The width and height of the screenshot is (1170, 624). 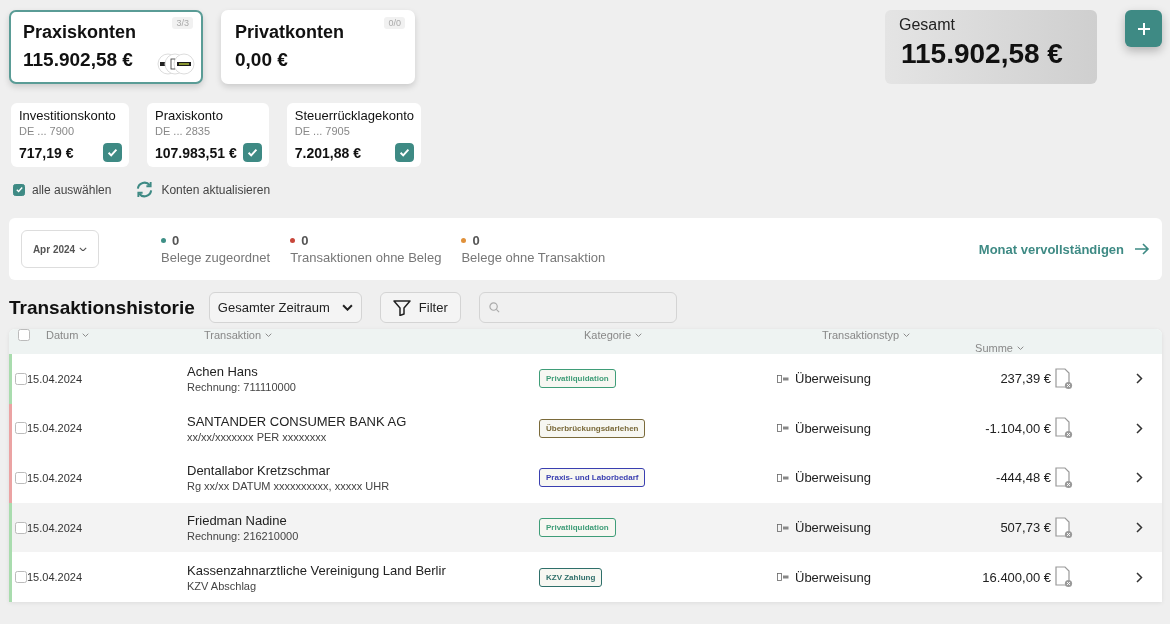 I want to click on category-tag: Privatliquidation, so click(x=577, y=528).